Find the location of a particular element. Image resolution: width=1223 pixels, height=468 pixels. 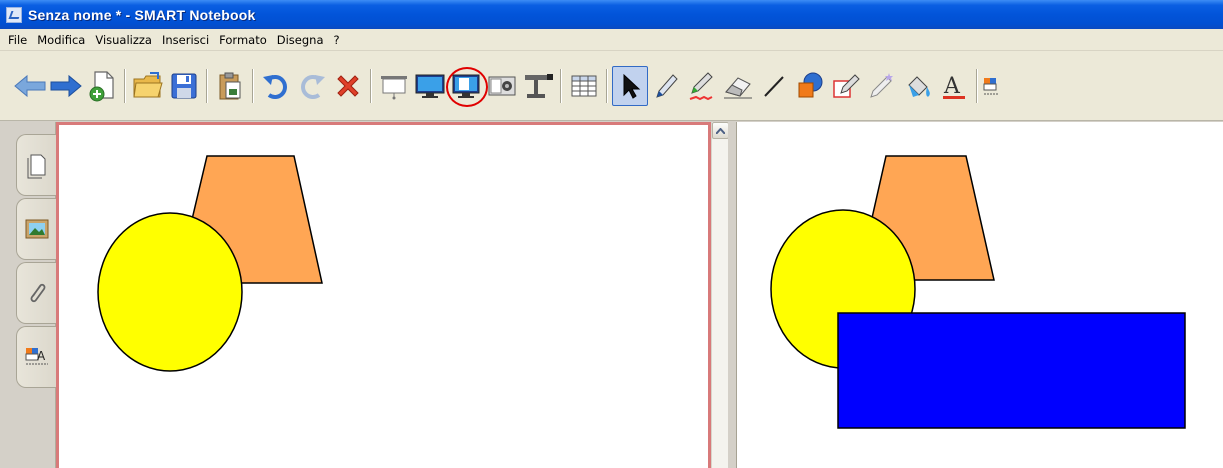

capture-button is located at coordinates (502, 86).